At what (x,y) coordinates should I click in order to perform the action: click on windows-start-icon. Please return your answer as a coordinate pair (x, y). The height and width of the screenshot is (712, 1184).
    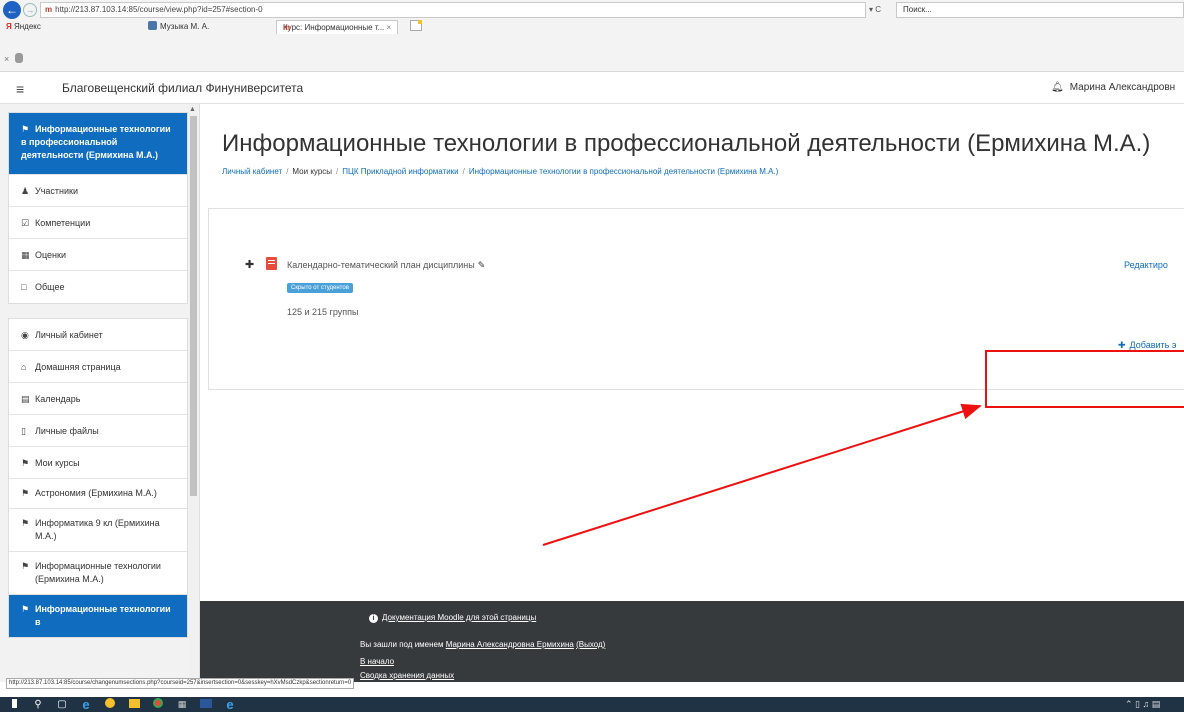
    Looking at the image, I should click on (12, 704).